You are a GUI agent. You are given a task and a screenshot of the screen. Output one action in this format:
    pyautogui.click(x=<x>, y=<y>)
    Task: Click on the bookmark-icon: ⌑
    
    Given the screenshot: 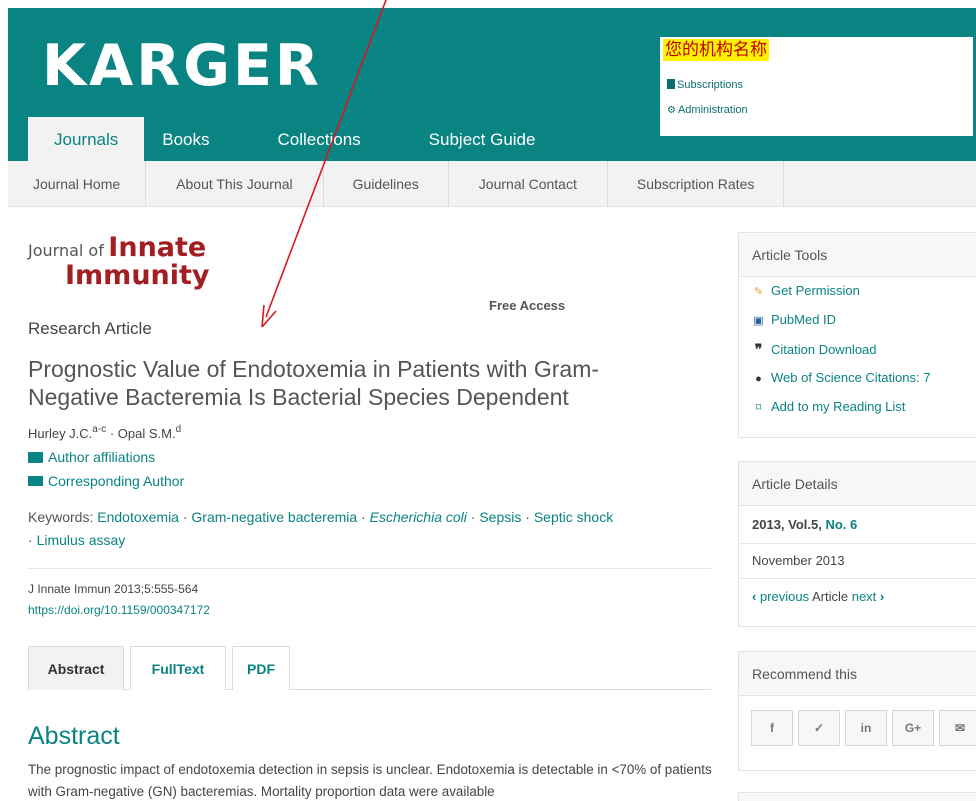 What is the action you would take?
    pyautogui.click(x=758, y=408)
    